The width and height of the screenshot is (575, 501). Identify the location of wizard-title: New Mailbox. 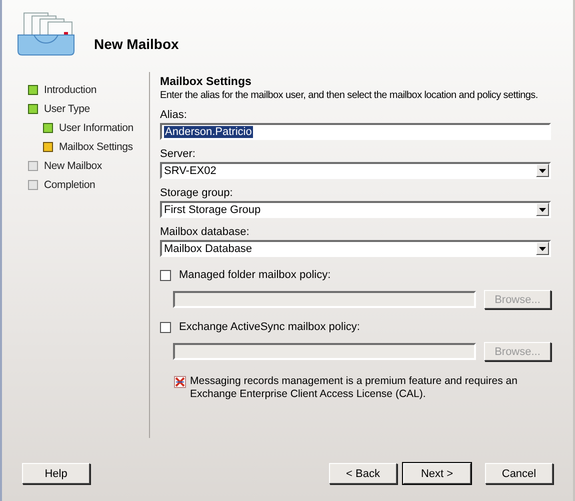
(136, 44).